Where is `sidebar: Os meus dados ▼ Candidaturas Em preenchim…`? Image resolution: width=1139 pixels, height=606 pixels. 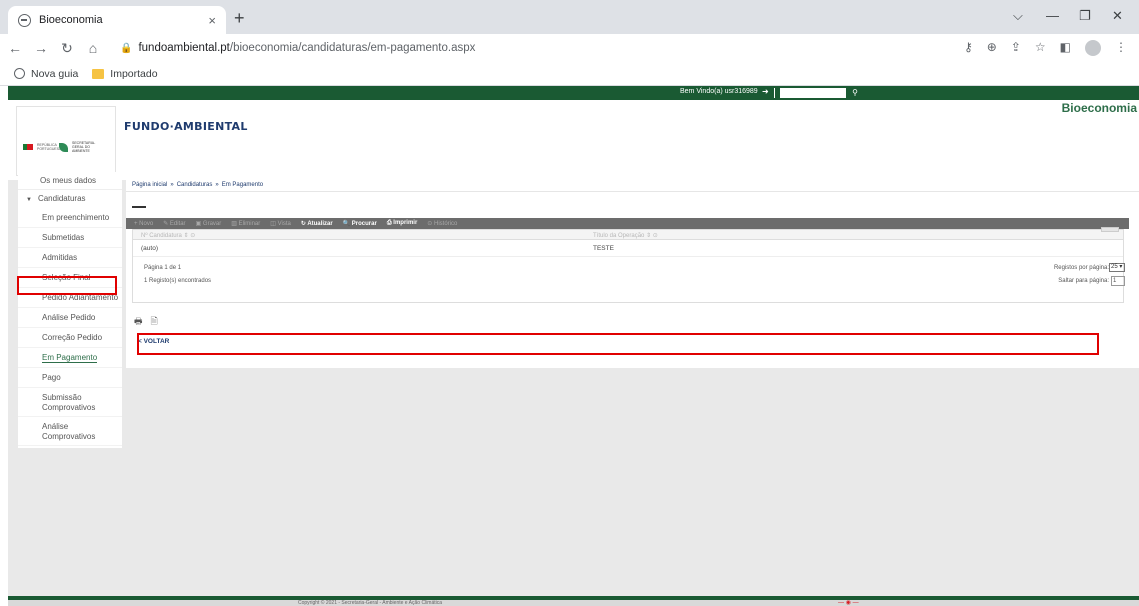
sidebar: Os meus dados ▼ Candidaturas Em preenchim… is located at coordinates (70, 310).